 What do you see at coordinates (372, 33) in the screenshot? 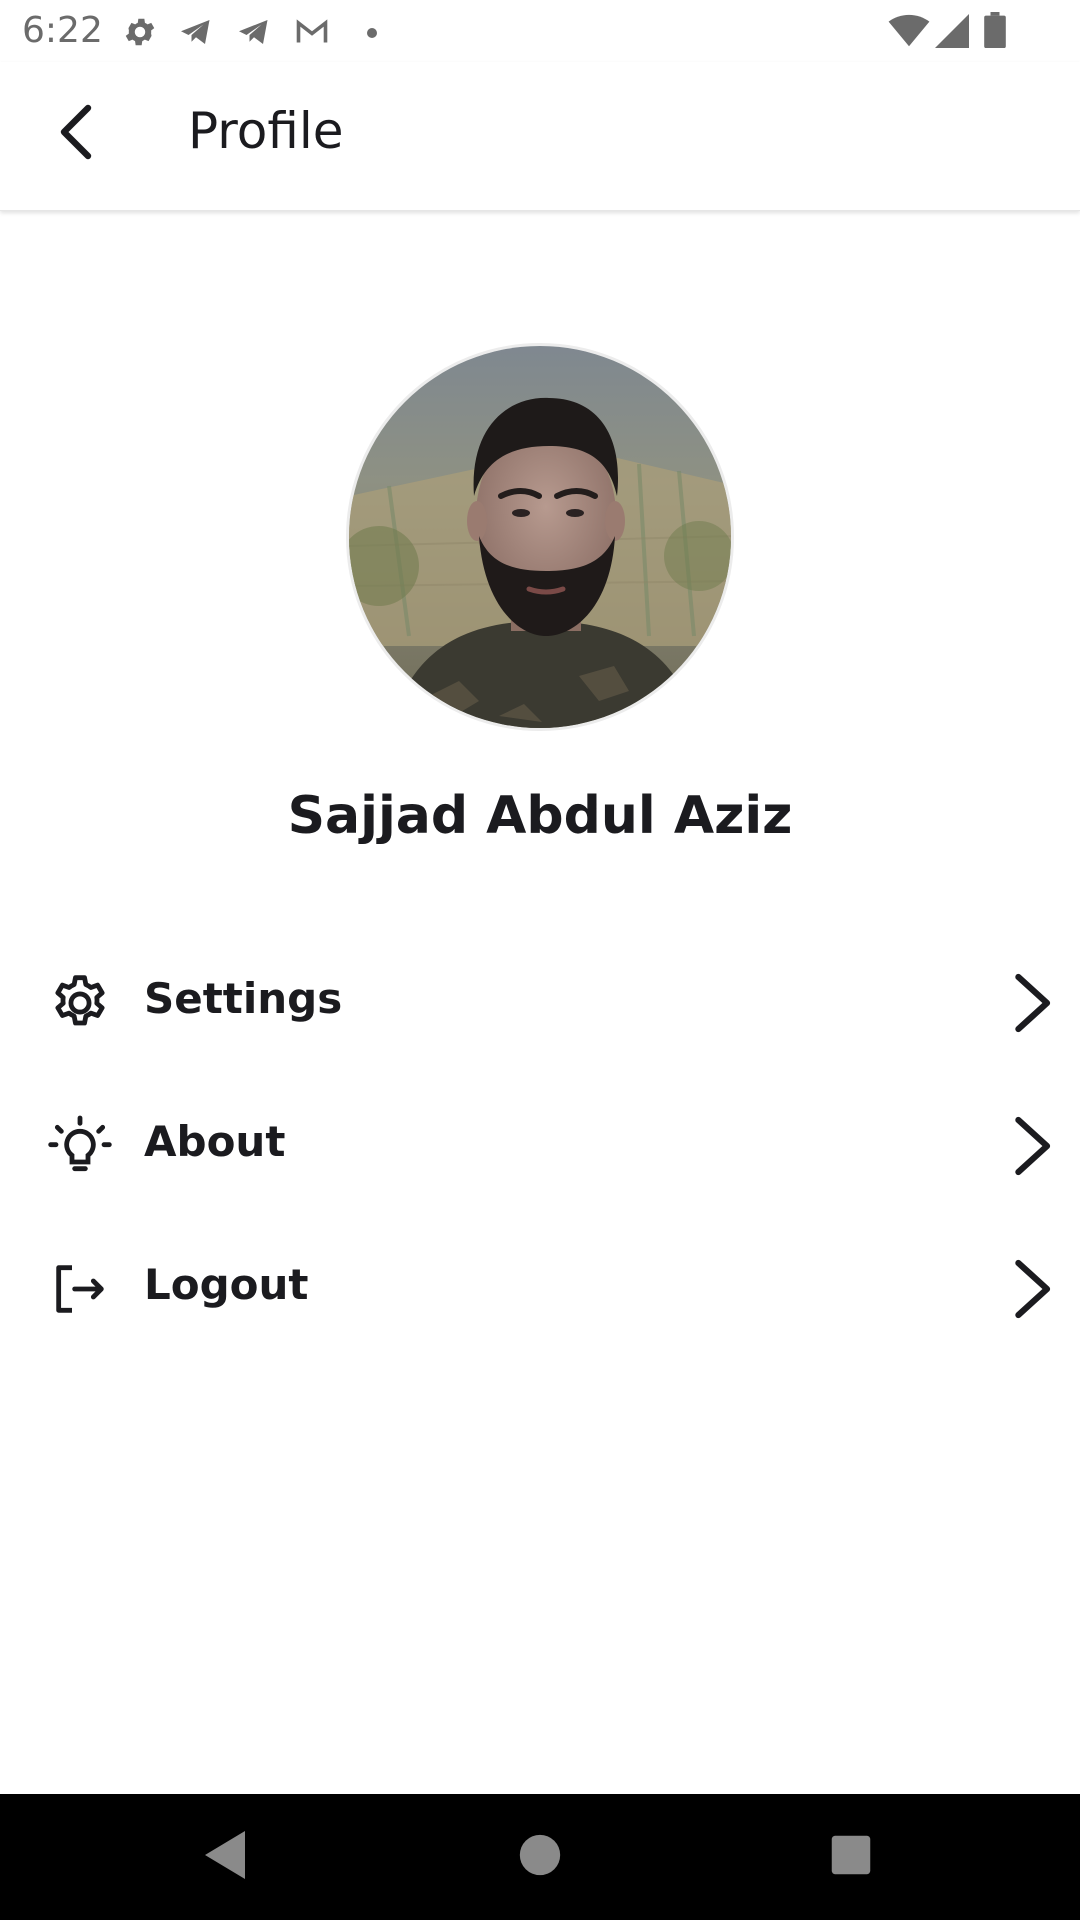
I see `dot-icon` at bounding box center [372, 33].